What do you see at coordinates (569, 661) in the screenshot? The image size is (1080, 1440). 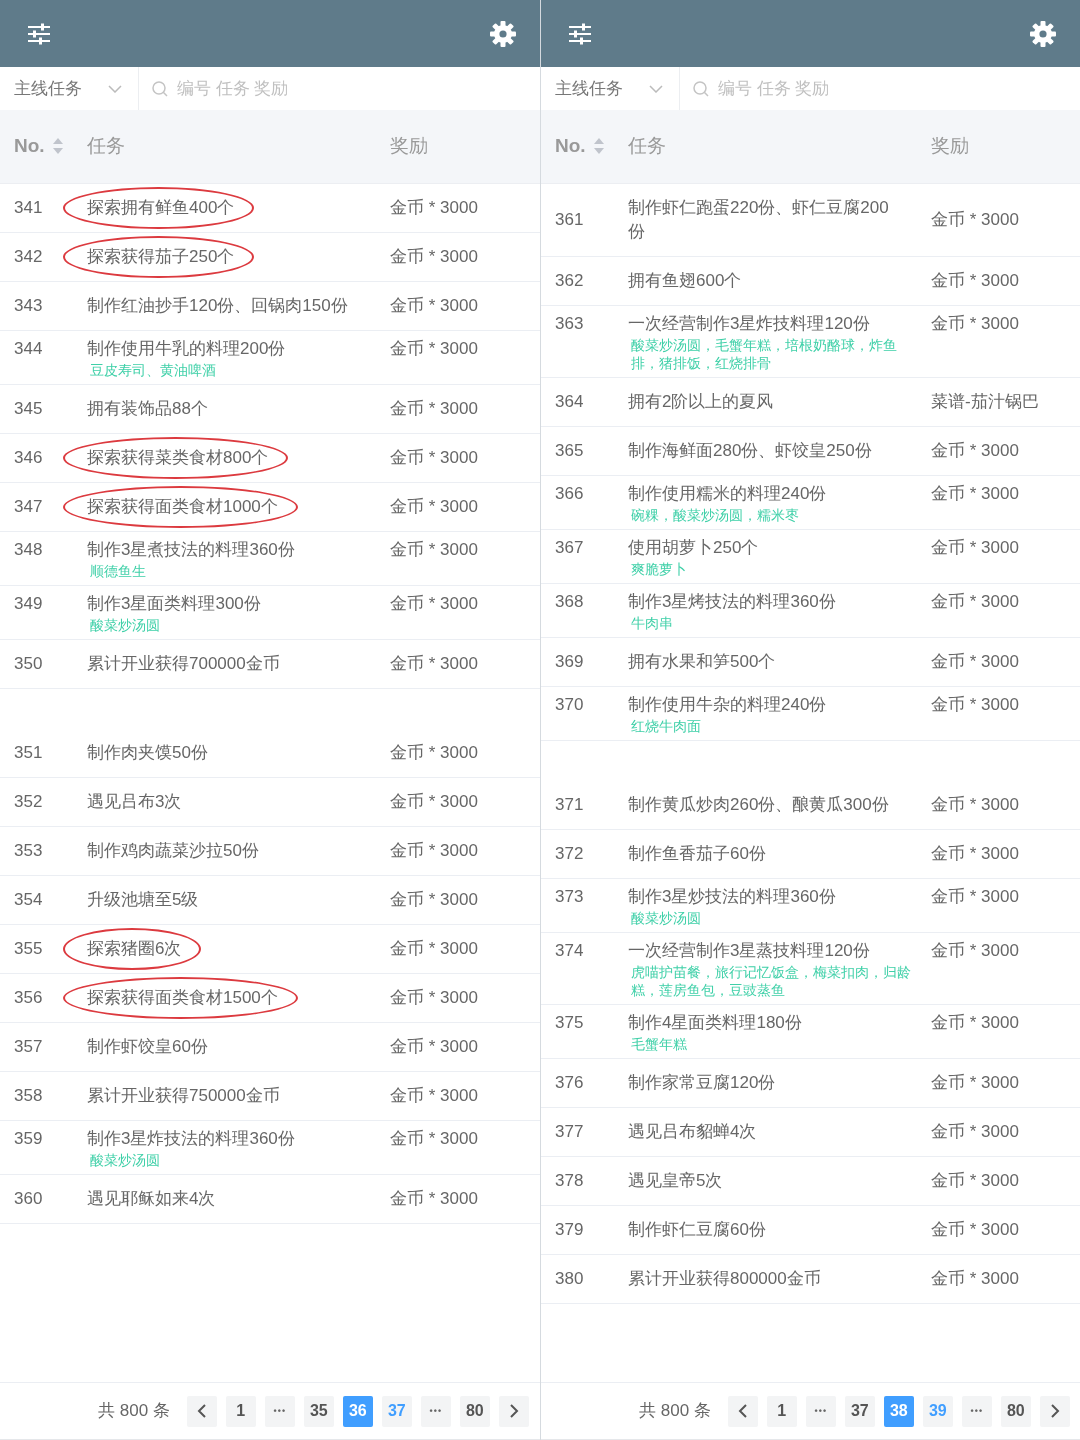 I see `row-number: 369` at bounding box center [569, 661].